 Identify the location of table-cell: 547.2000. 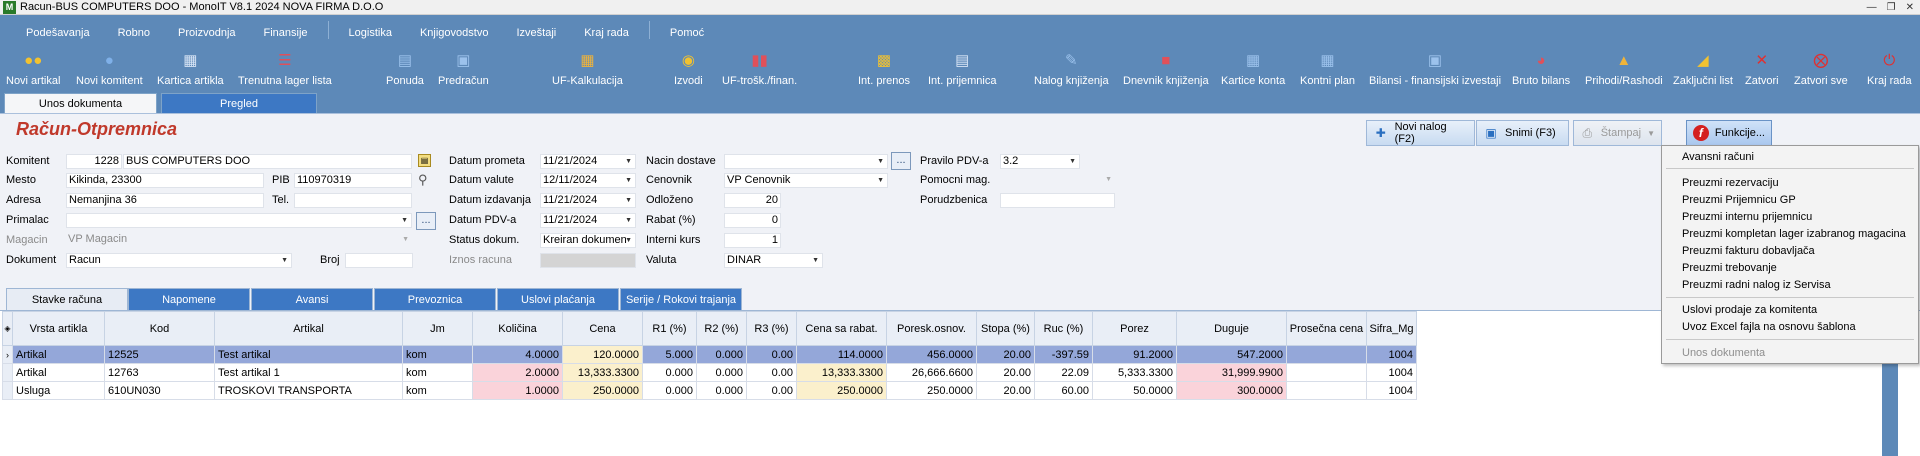
(1231, 354).